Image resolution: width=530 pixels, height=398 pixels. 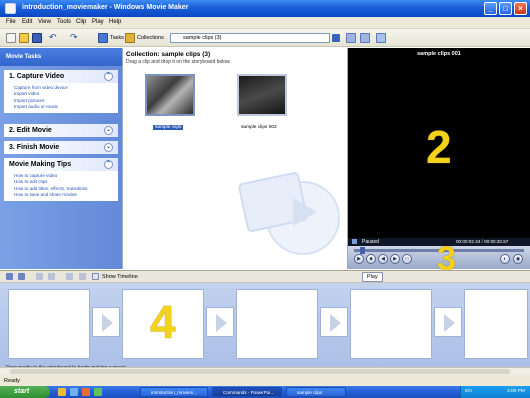 I want to click on views-icon, so click(x=381, y=38).